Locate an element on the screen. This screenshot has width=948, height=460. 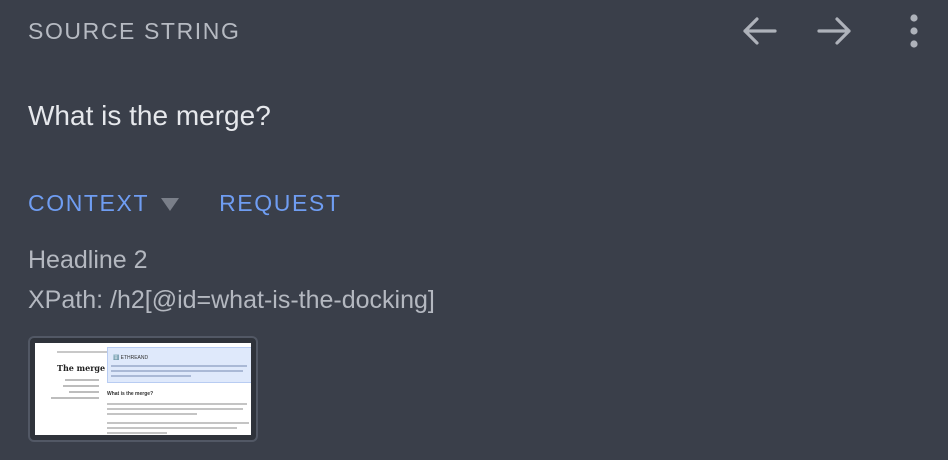
source-string-text: What is the merge? is located at coordinates (149, 115).